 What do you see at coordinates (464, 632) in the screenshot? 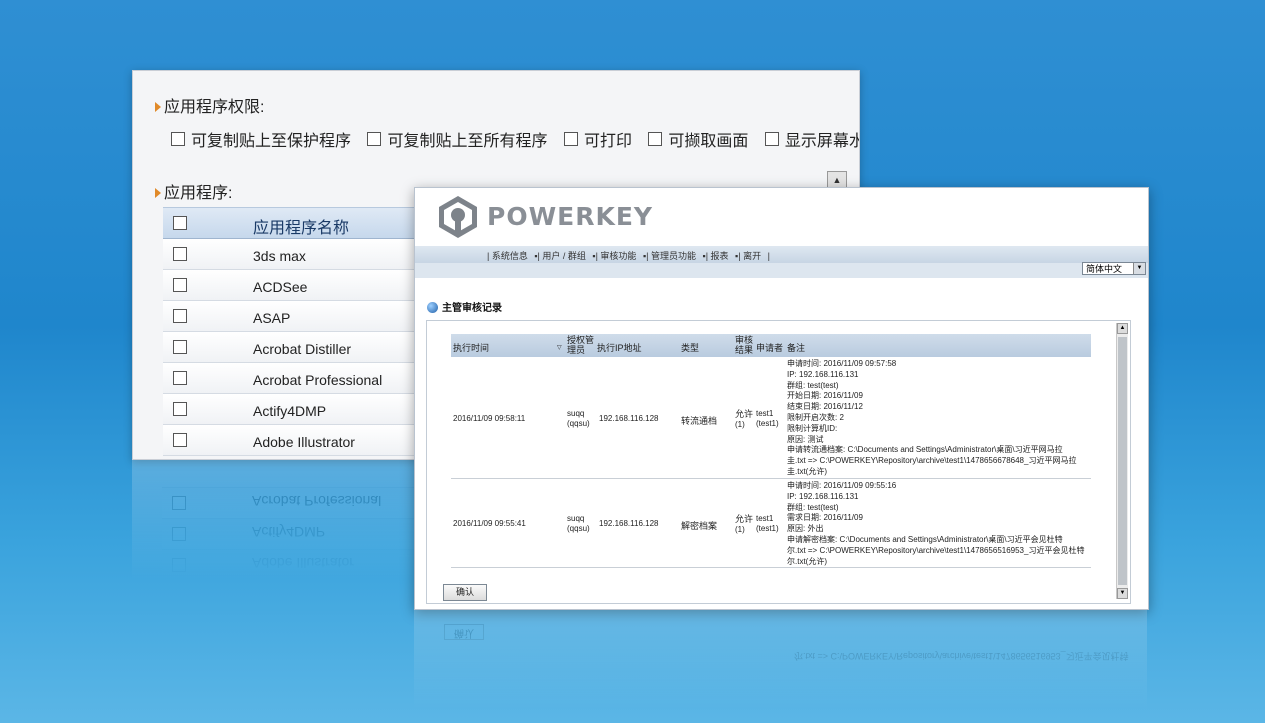
I see `reflected-confirm: 确认` at bounding box center [464, 632].